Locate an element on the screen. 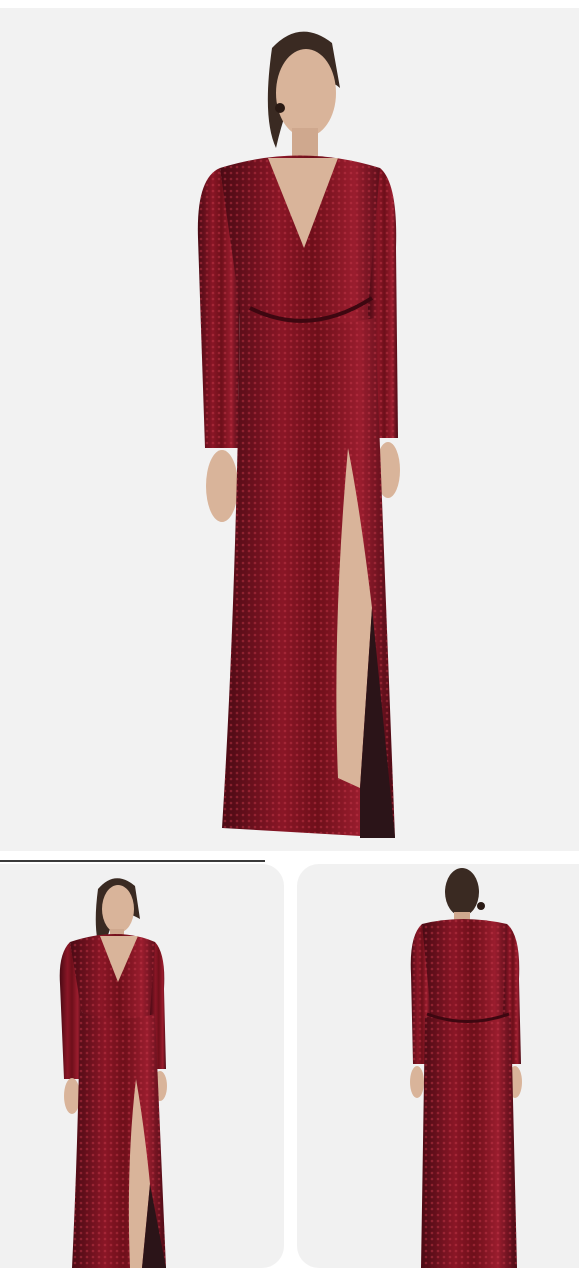 Image resolution: width=579 pixels, height=1268 pixels. earring is located at coordinates (280, 108).